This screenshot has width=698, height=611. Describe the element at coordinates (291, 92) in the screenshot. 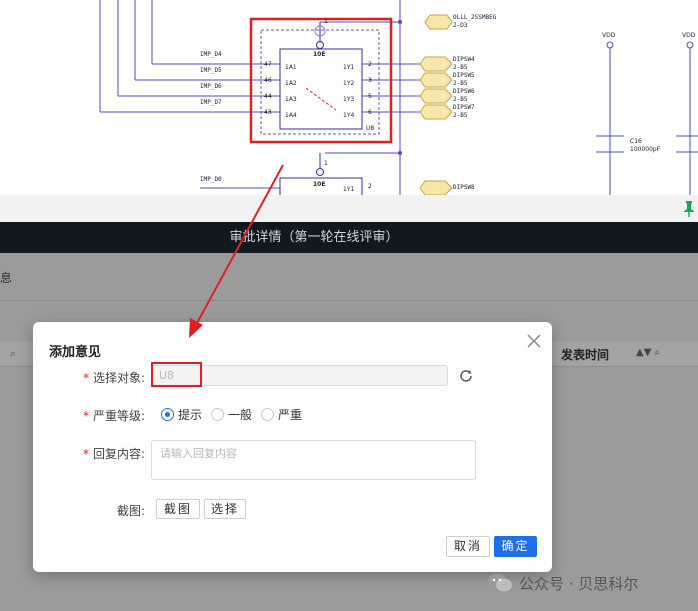

I see `input-pin-labels: 1A1 1A2 1A3 1A4` at that location.